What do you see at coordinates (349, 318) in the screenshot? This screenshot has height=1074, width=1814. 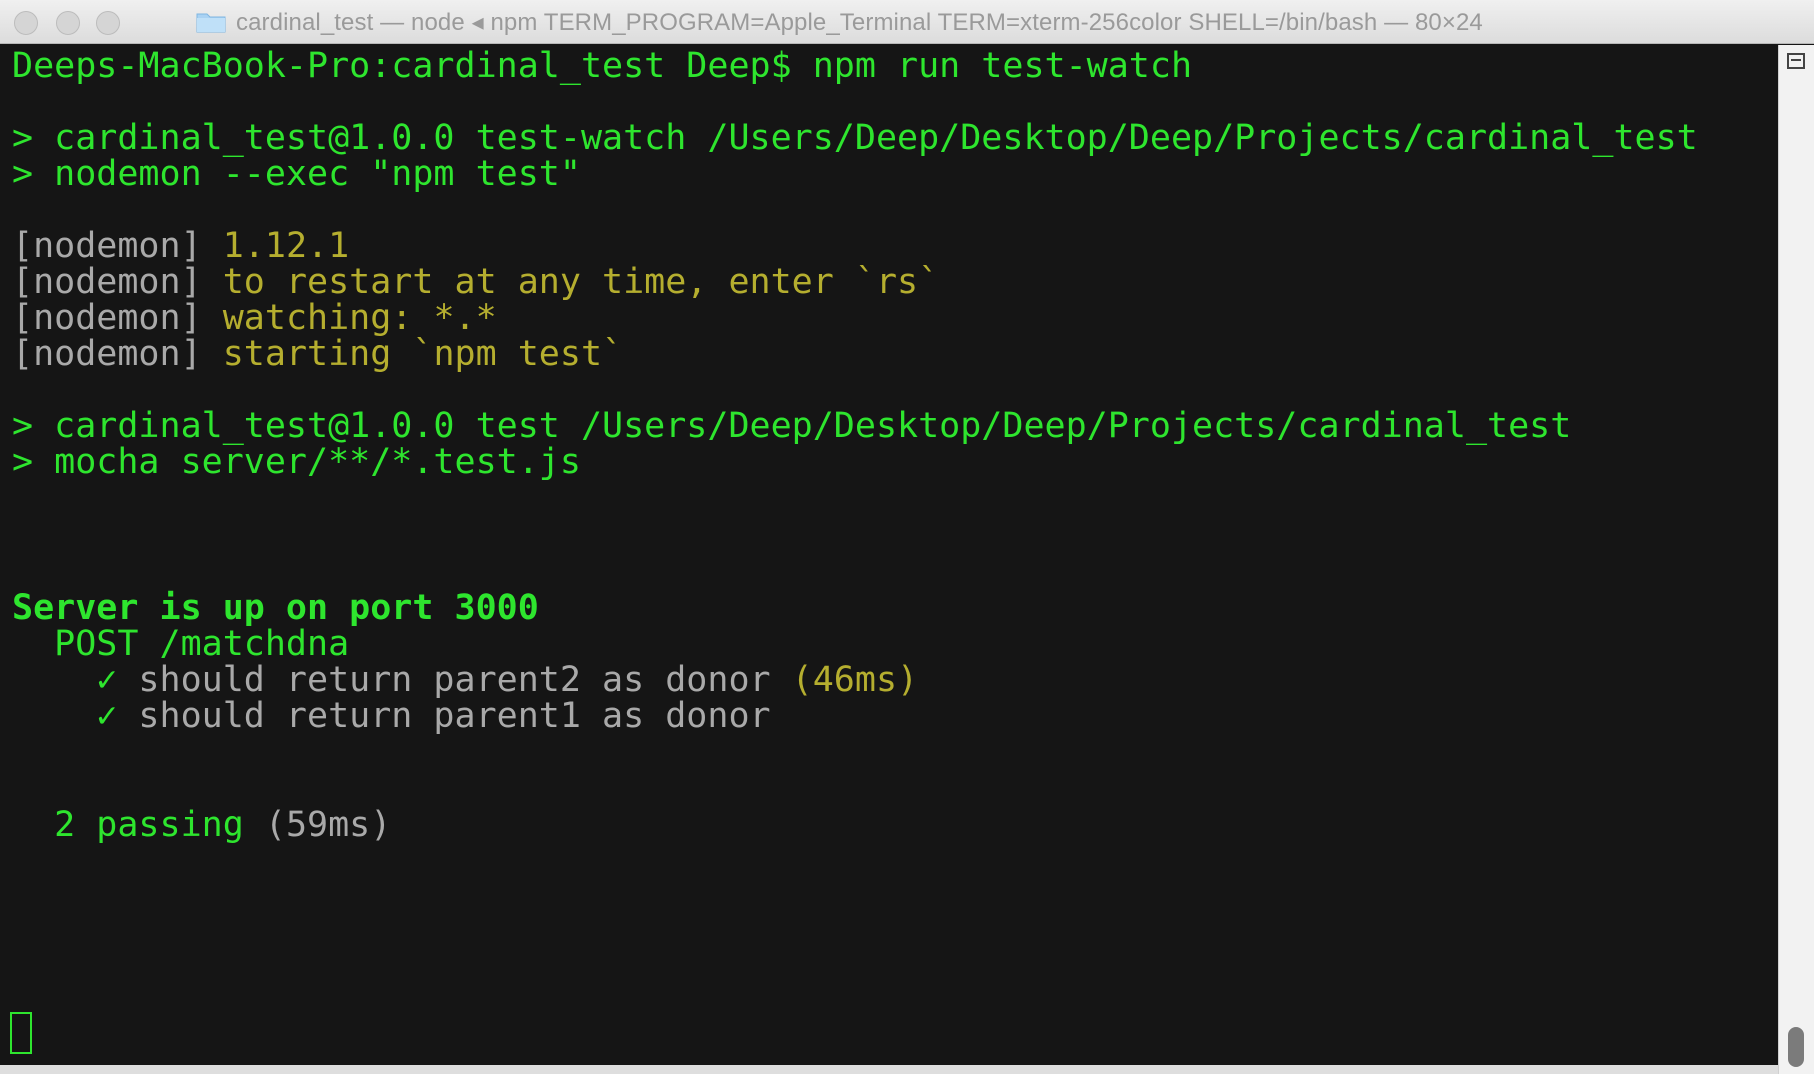 I see `nodemon-watching: watching: *.*` at bounding box center [349, 318].